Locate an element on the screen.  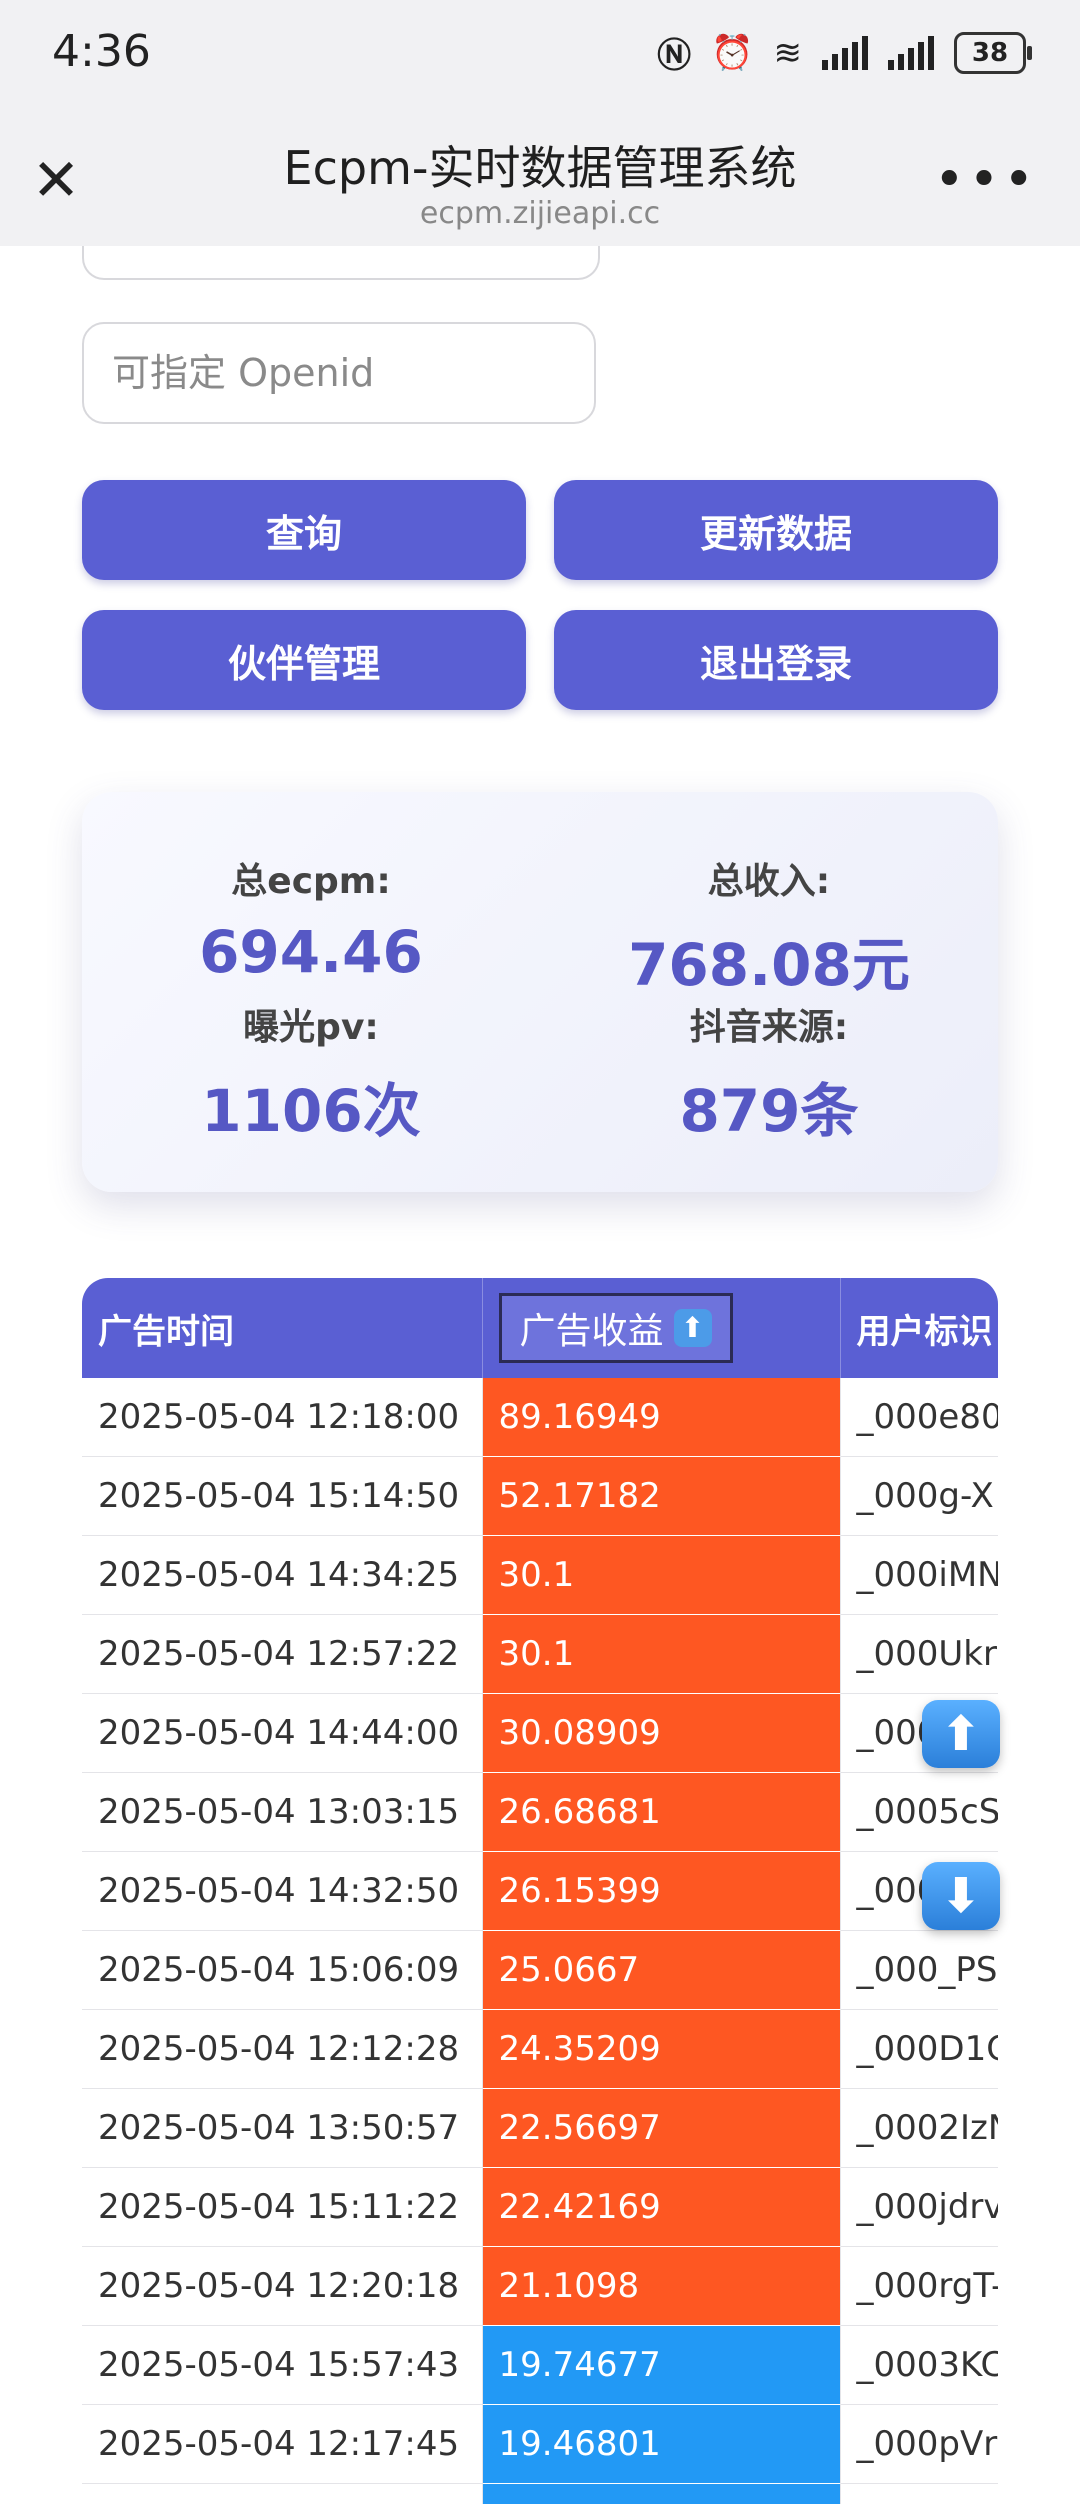
header-label: 广告收益 is located at coordinates (591, 1331).